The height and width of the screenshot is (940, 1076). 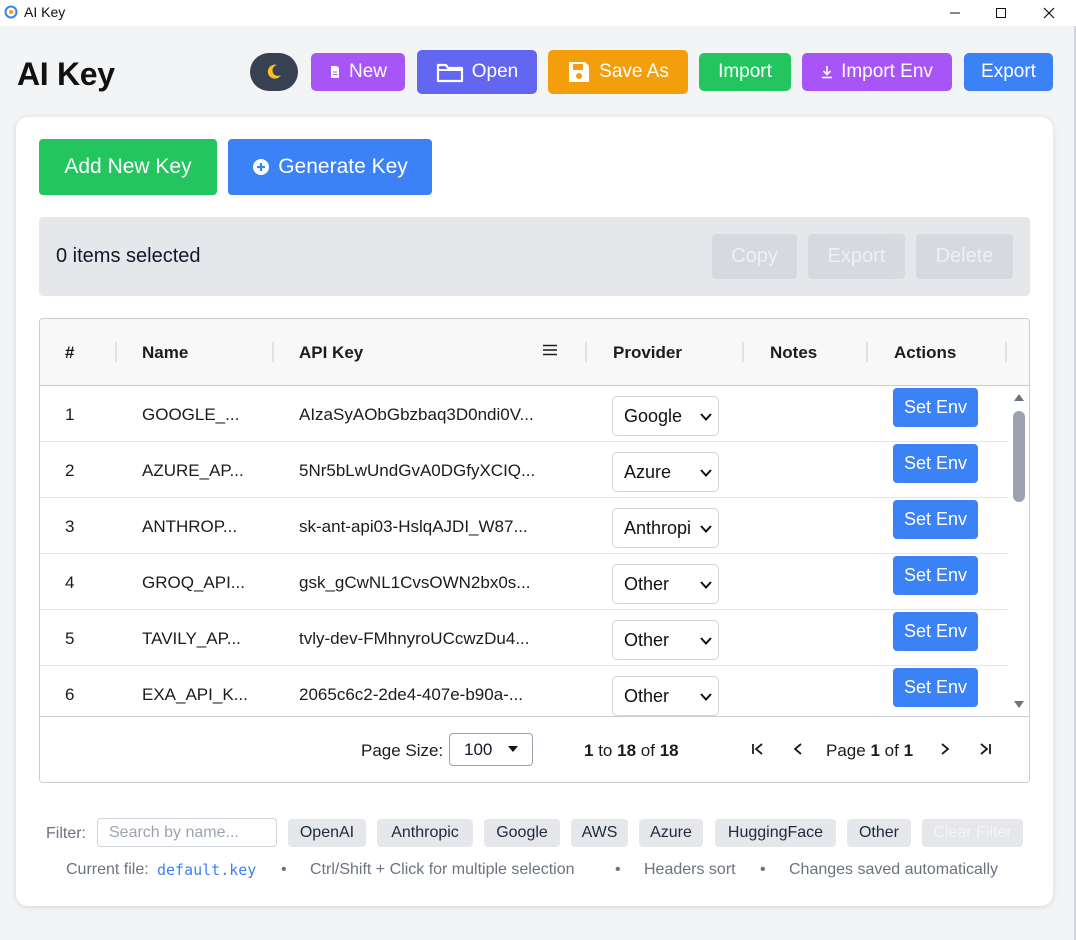 I want to click on row-range: 1 to 18 of 18, so click(x=631, y=751).